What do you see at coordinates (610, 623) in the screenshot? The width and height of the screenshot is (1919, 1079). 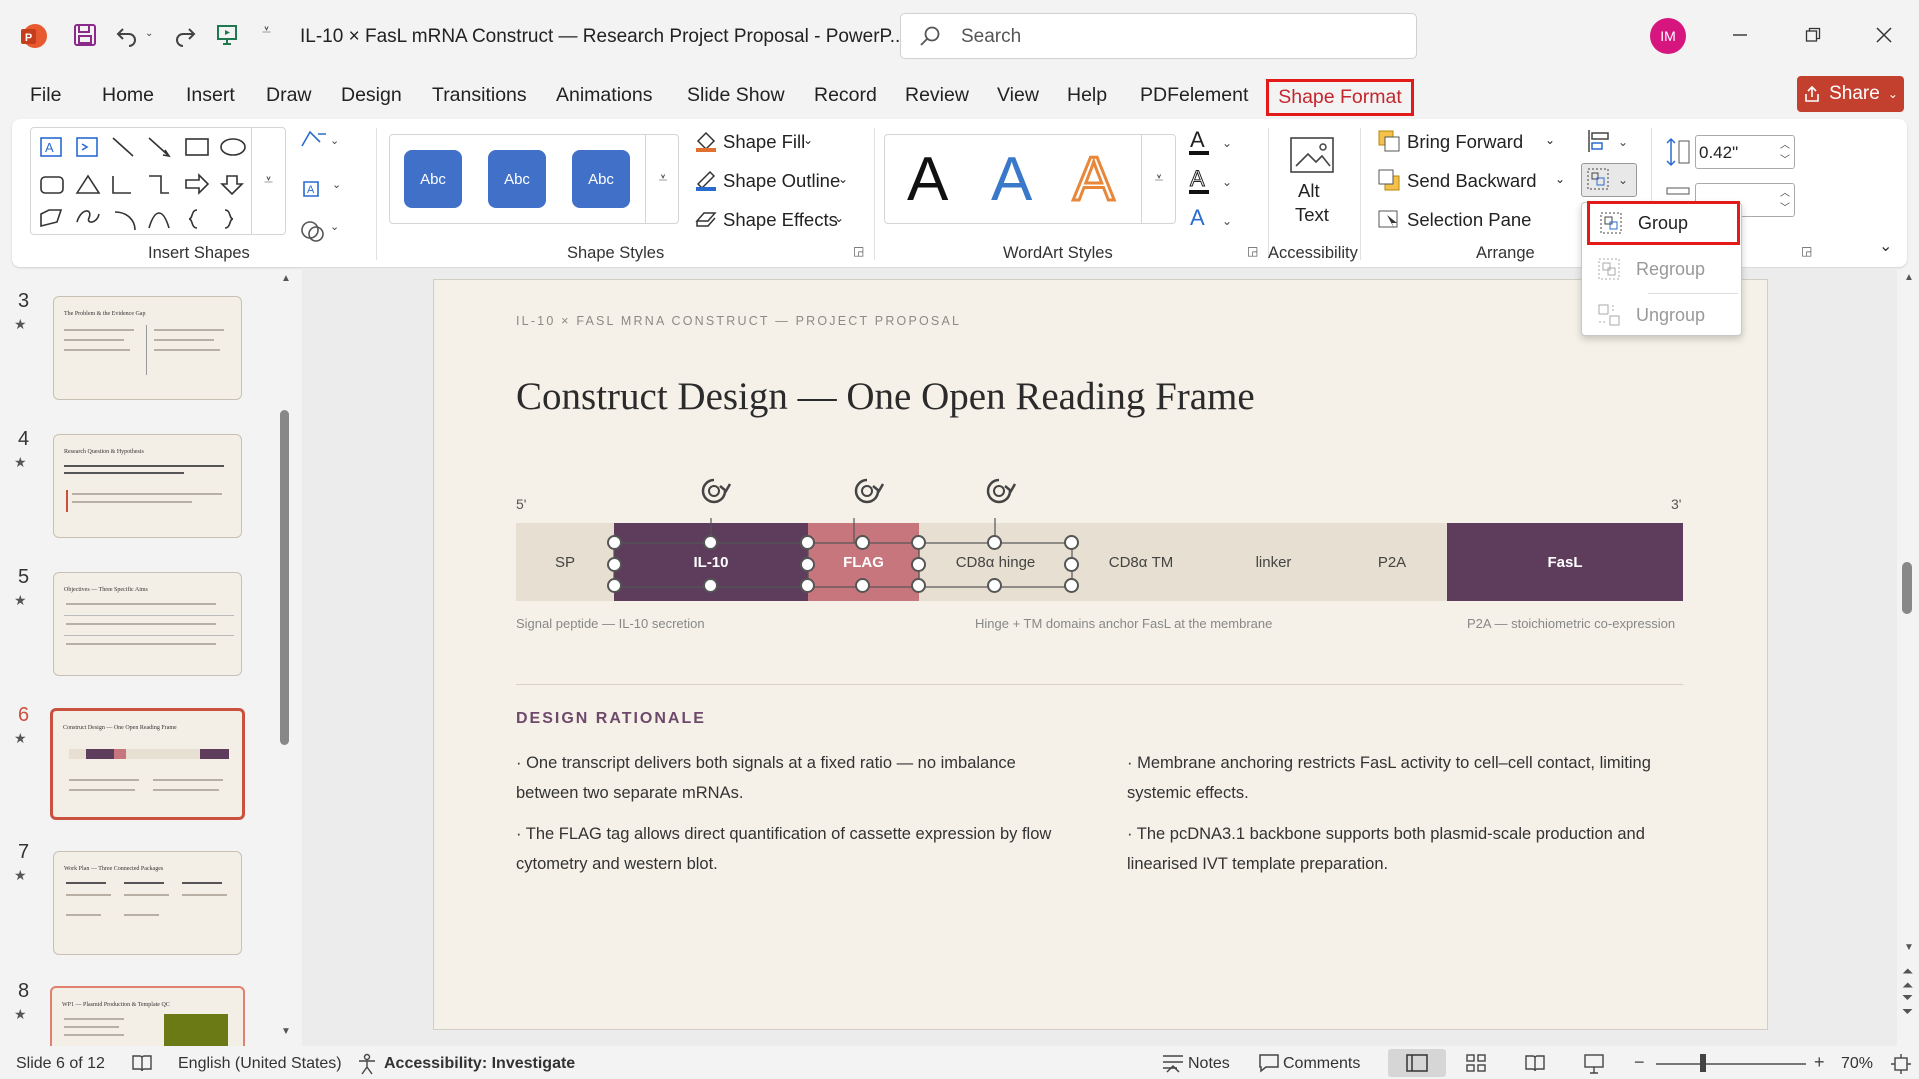 I see `caption-signal-peptide: Signal peptide — IL-10 secretion` at bounding box center [610, 623].